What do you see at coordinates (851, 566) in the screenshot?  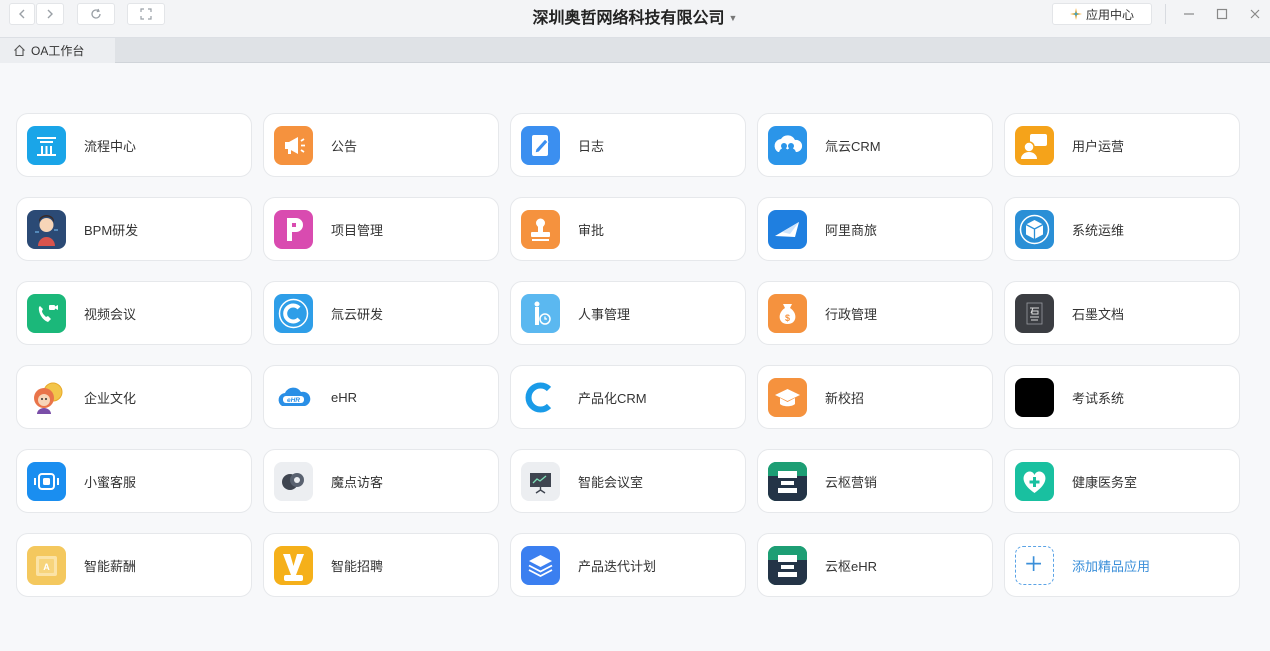 I see `app-label: 云枢eHR` at bounding box center [851, 566].